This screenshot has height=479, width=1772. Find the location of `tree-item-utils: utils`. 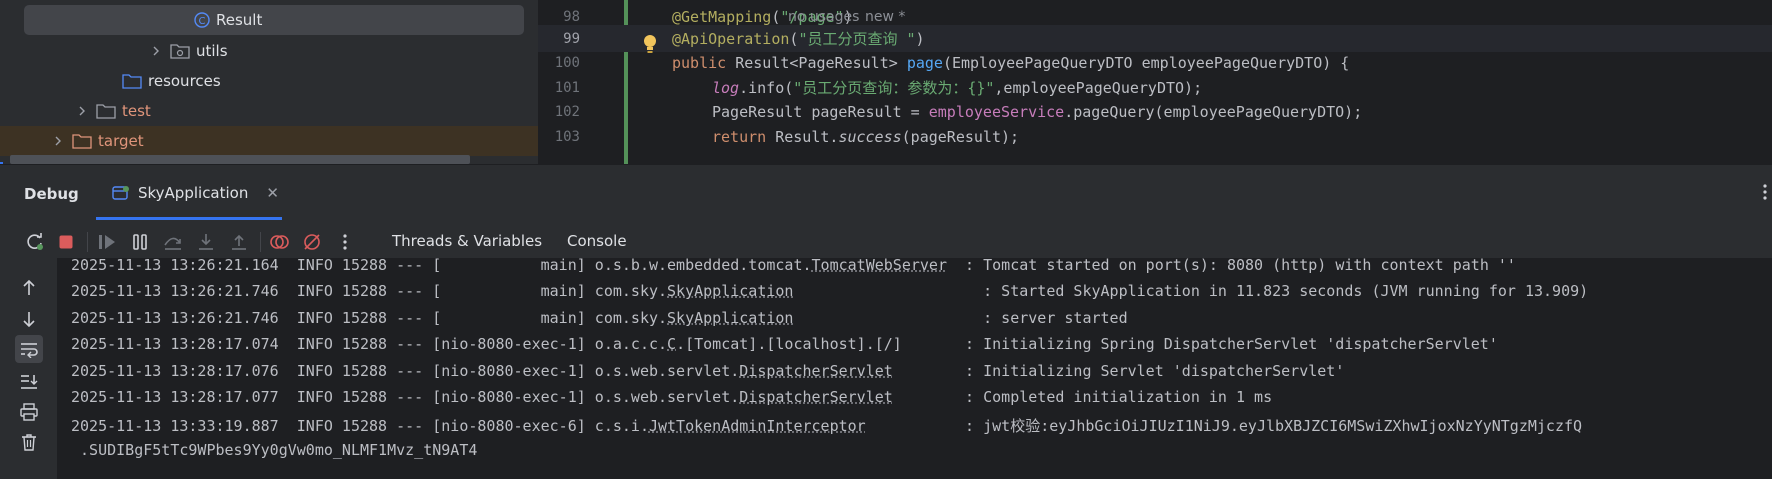

tree-item-utils: utils is located at coordinates (269, 51).